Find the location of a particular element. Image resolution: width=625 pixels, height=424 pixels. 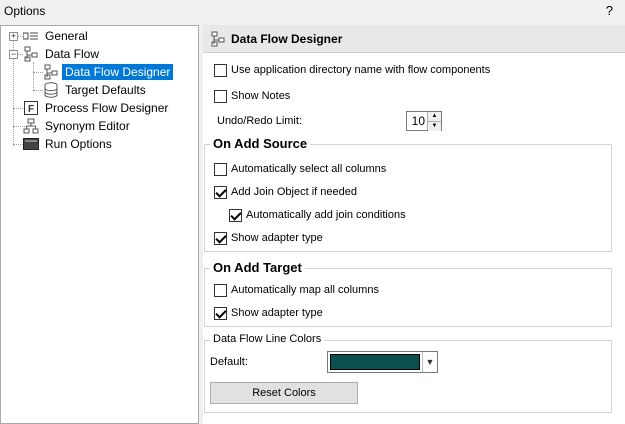

auto-map-checkbox: Automatically map all columns is located at coordinates (296, 290).